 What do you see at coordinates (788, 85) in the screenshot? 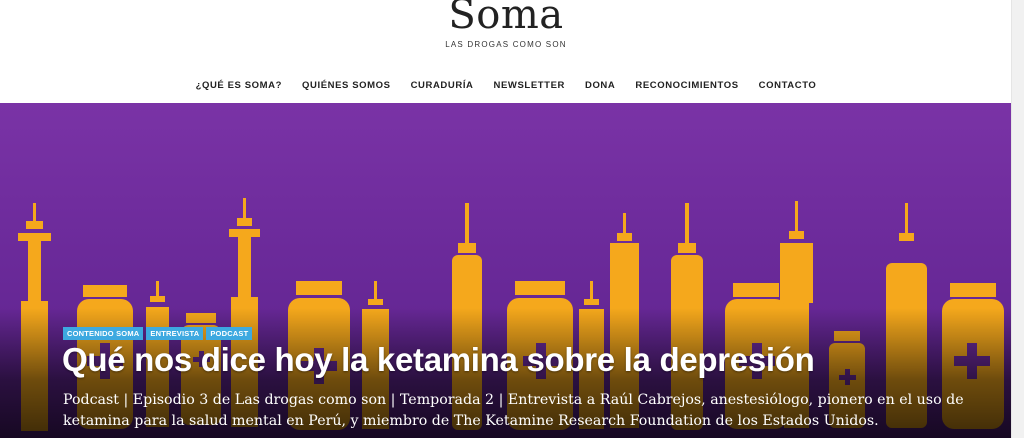
I see `nav-item-contacto: CONTACTO` at bounding box center [788, 85].